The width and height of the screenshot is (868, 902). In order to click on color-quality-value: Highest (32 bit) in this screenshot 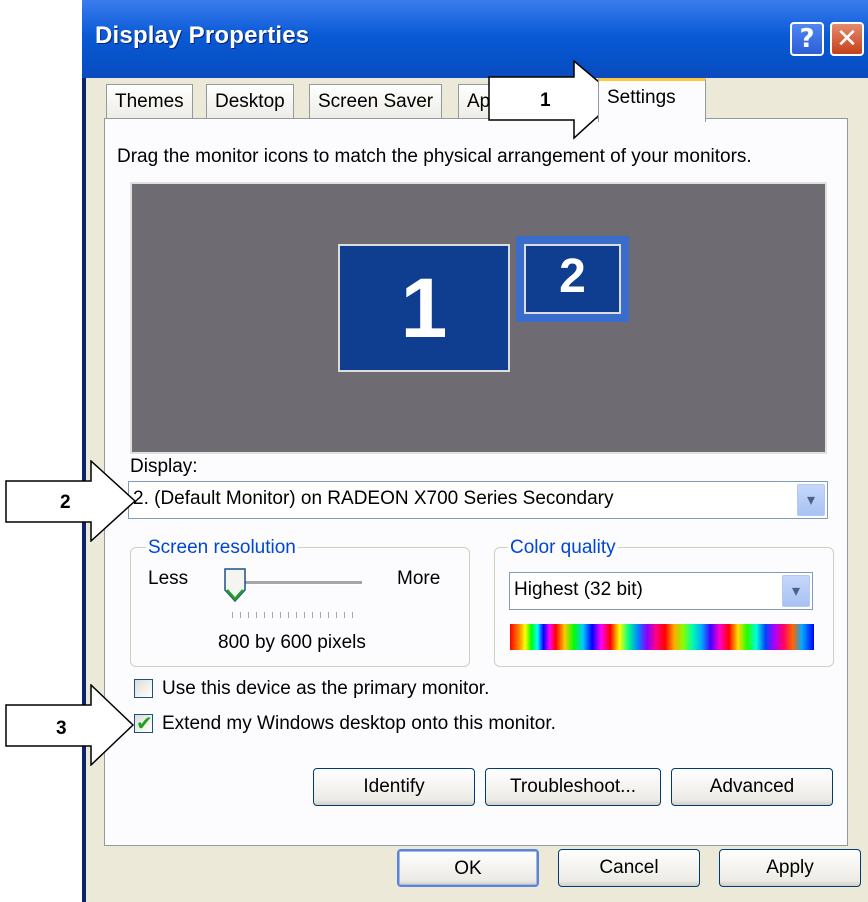, I will do `click(578, 589)`.